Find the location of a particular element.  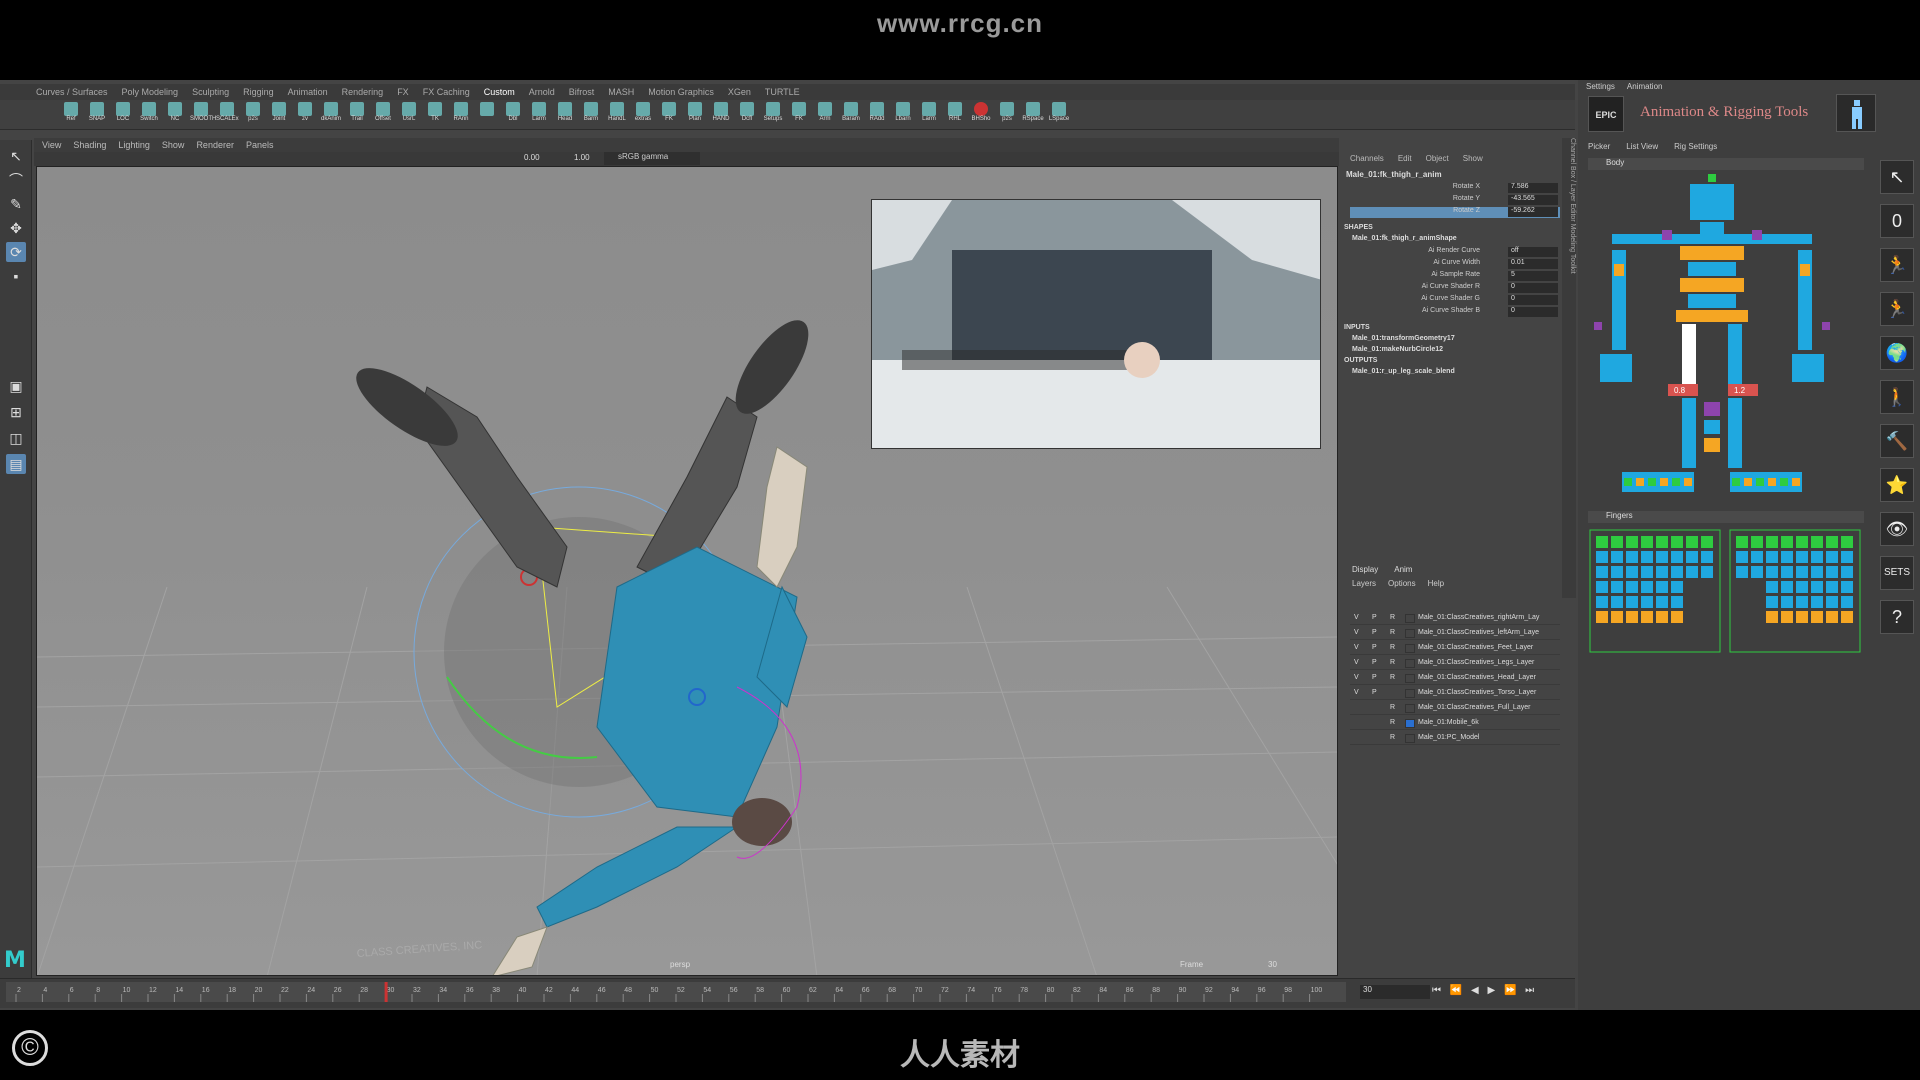

hand-l-control is located at coordinates (1616, 368).